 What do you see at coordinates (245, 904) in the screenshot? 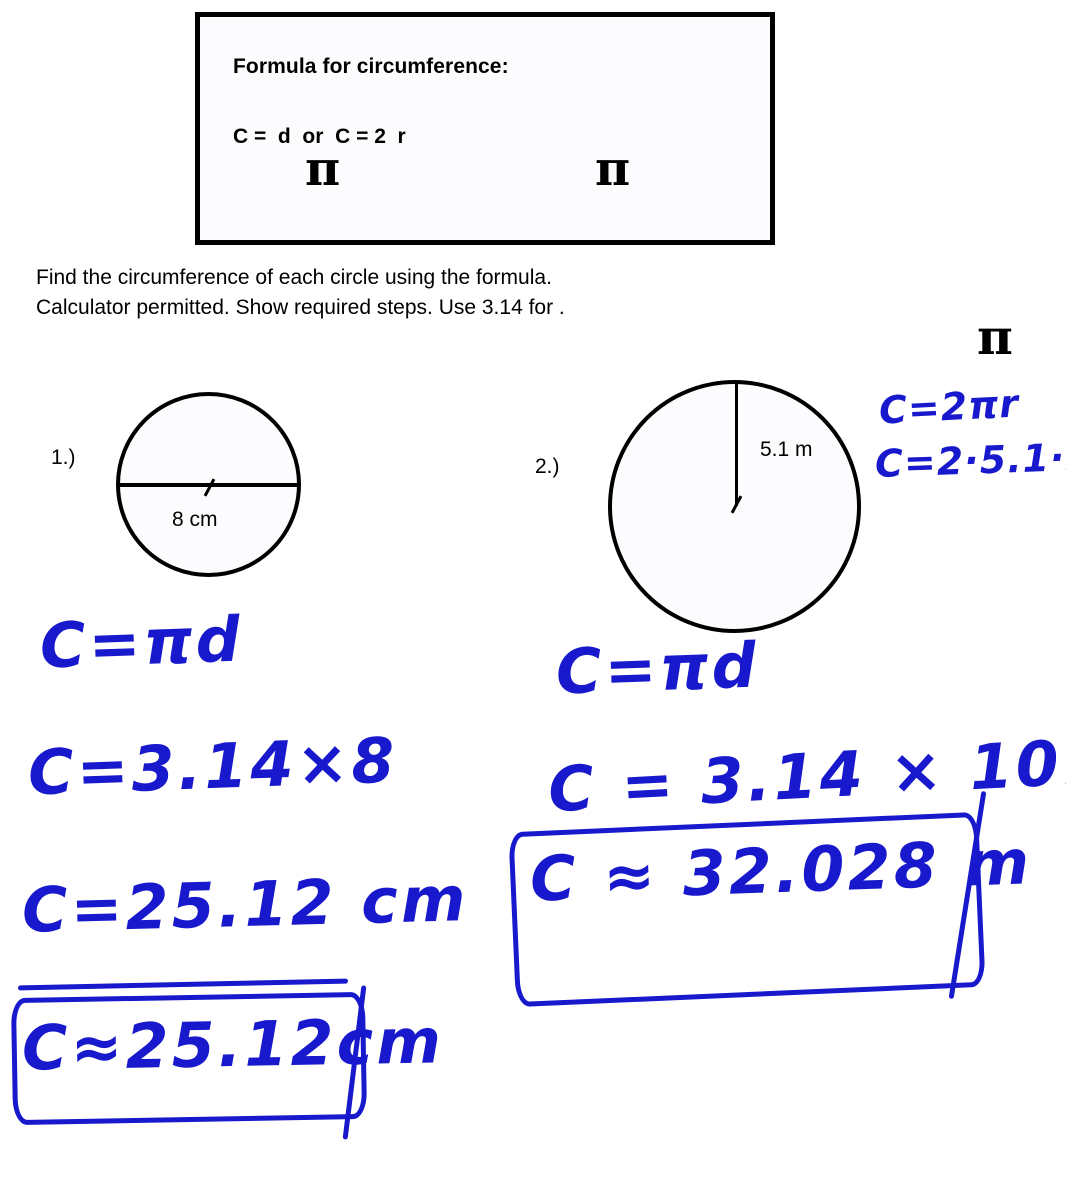
I see `problem-1-work-line-3: C=25.12 cm` at bounding box center [245, 904].